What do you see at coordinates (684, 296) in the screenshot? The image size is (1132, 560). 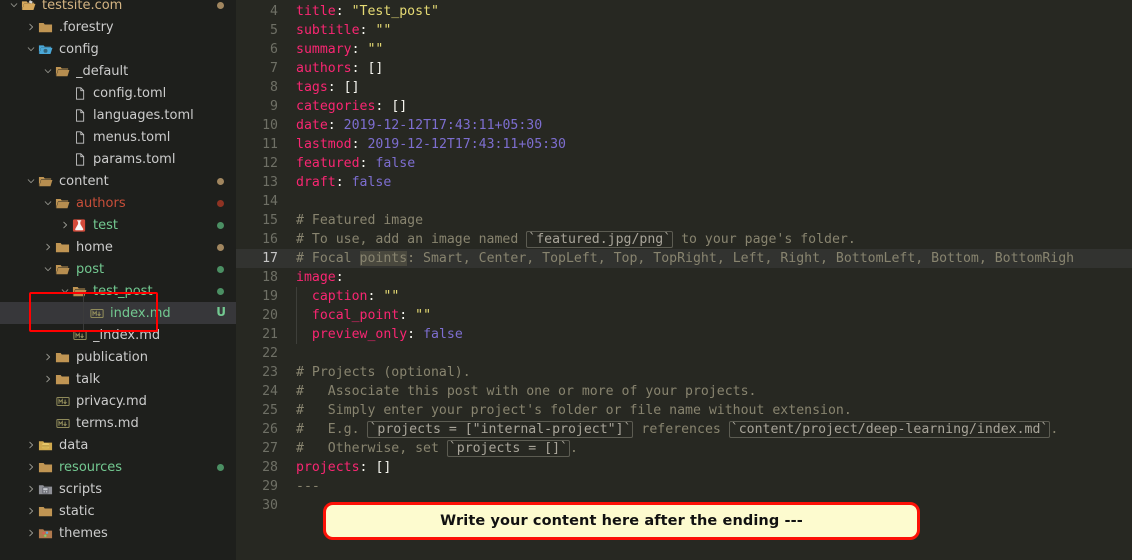 I see `code-line: 19 caption: ""` at bounding box center [684, 296].